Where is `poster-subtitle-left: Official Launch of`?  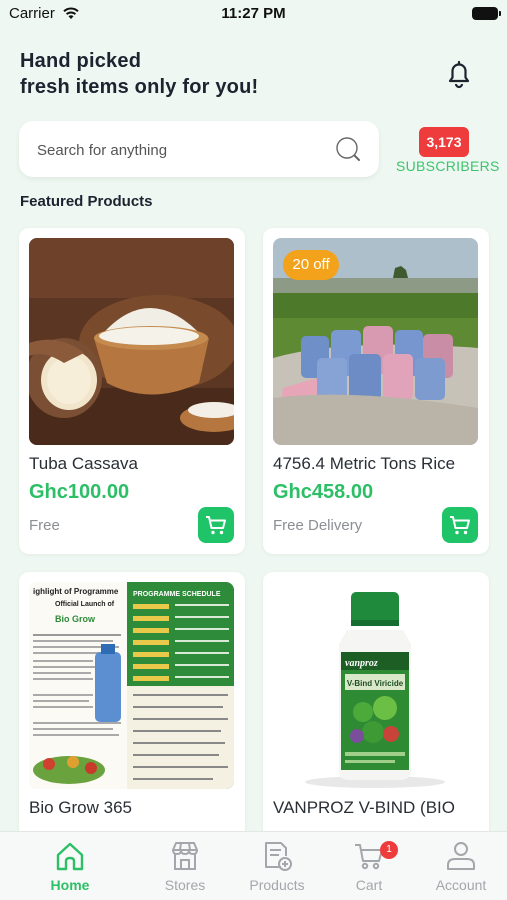 poster-subtitle-left: Official Launch of is located at coordinates (85, 604).